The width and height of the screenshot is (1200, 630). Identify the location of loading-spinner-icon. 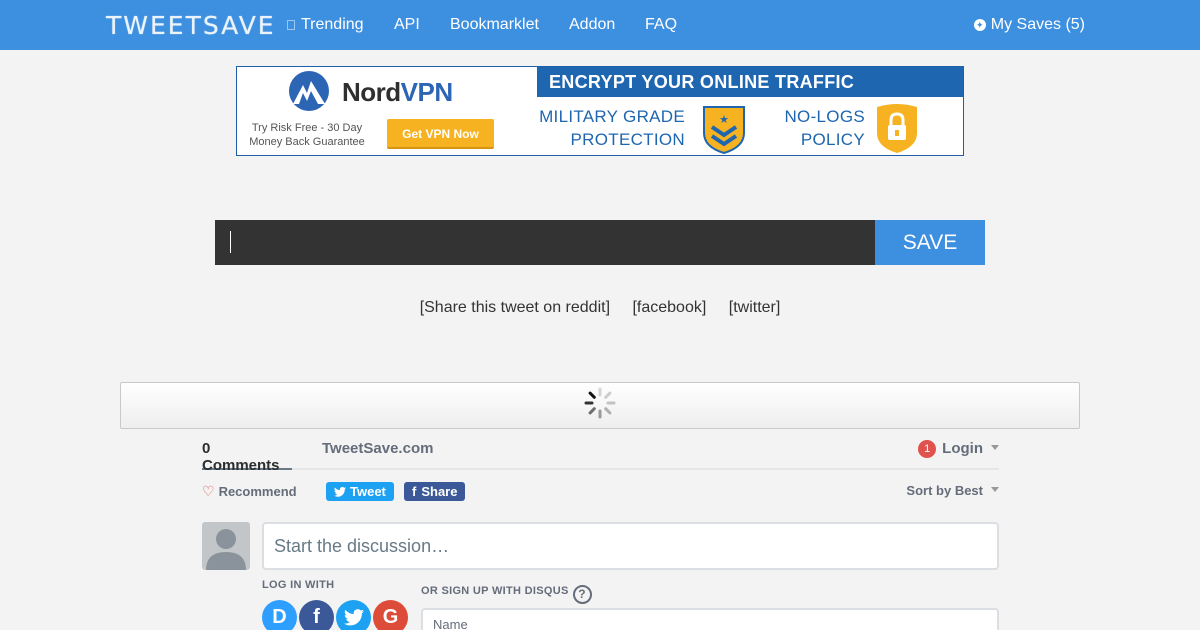
(600, 403).